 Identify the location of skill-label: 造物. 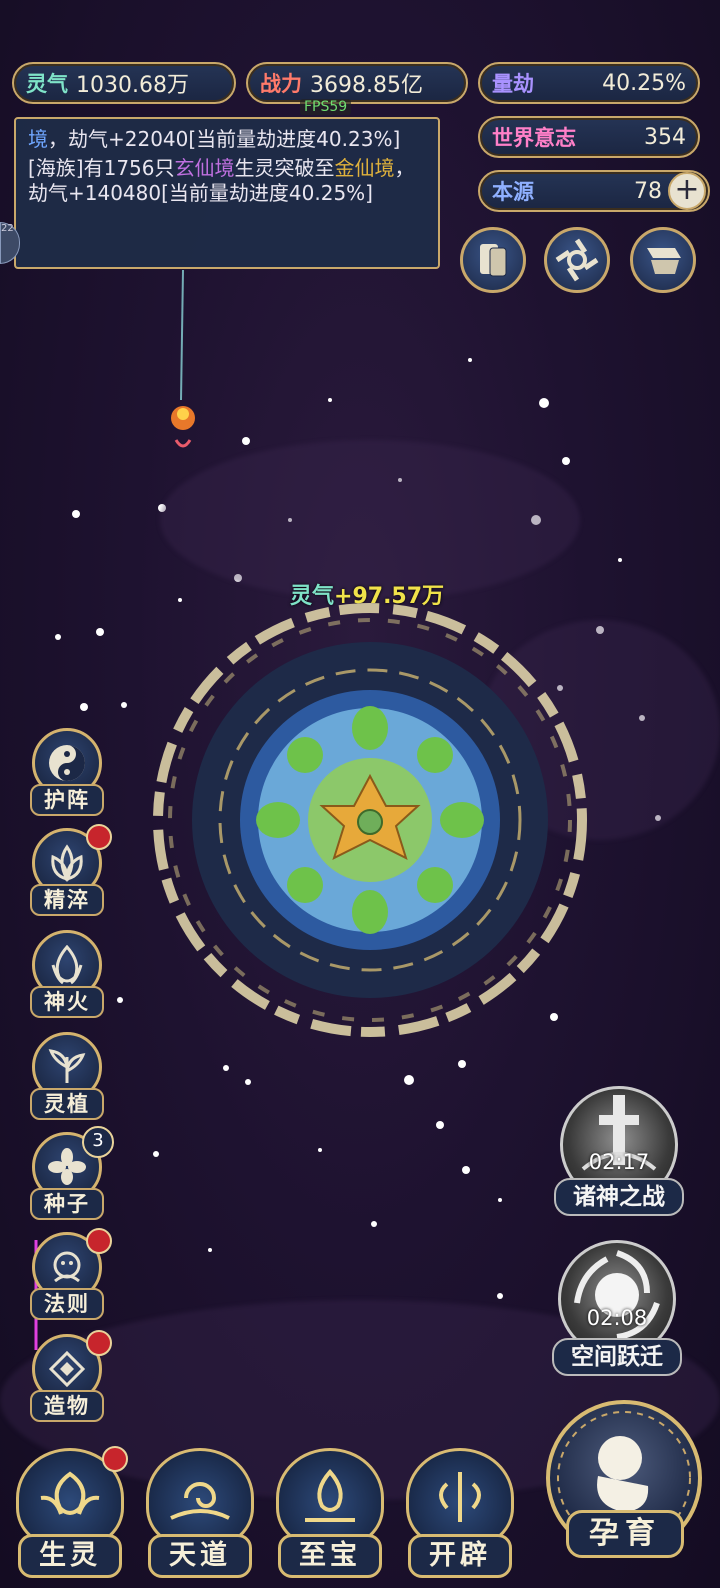
(67, 1406).